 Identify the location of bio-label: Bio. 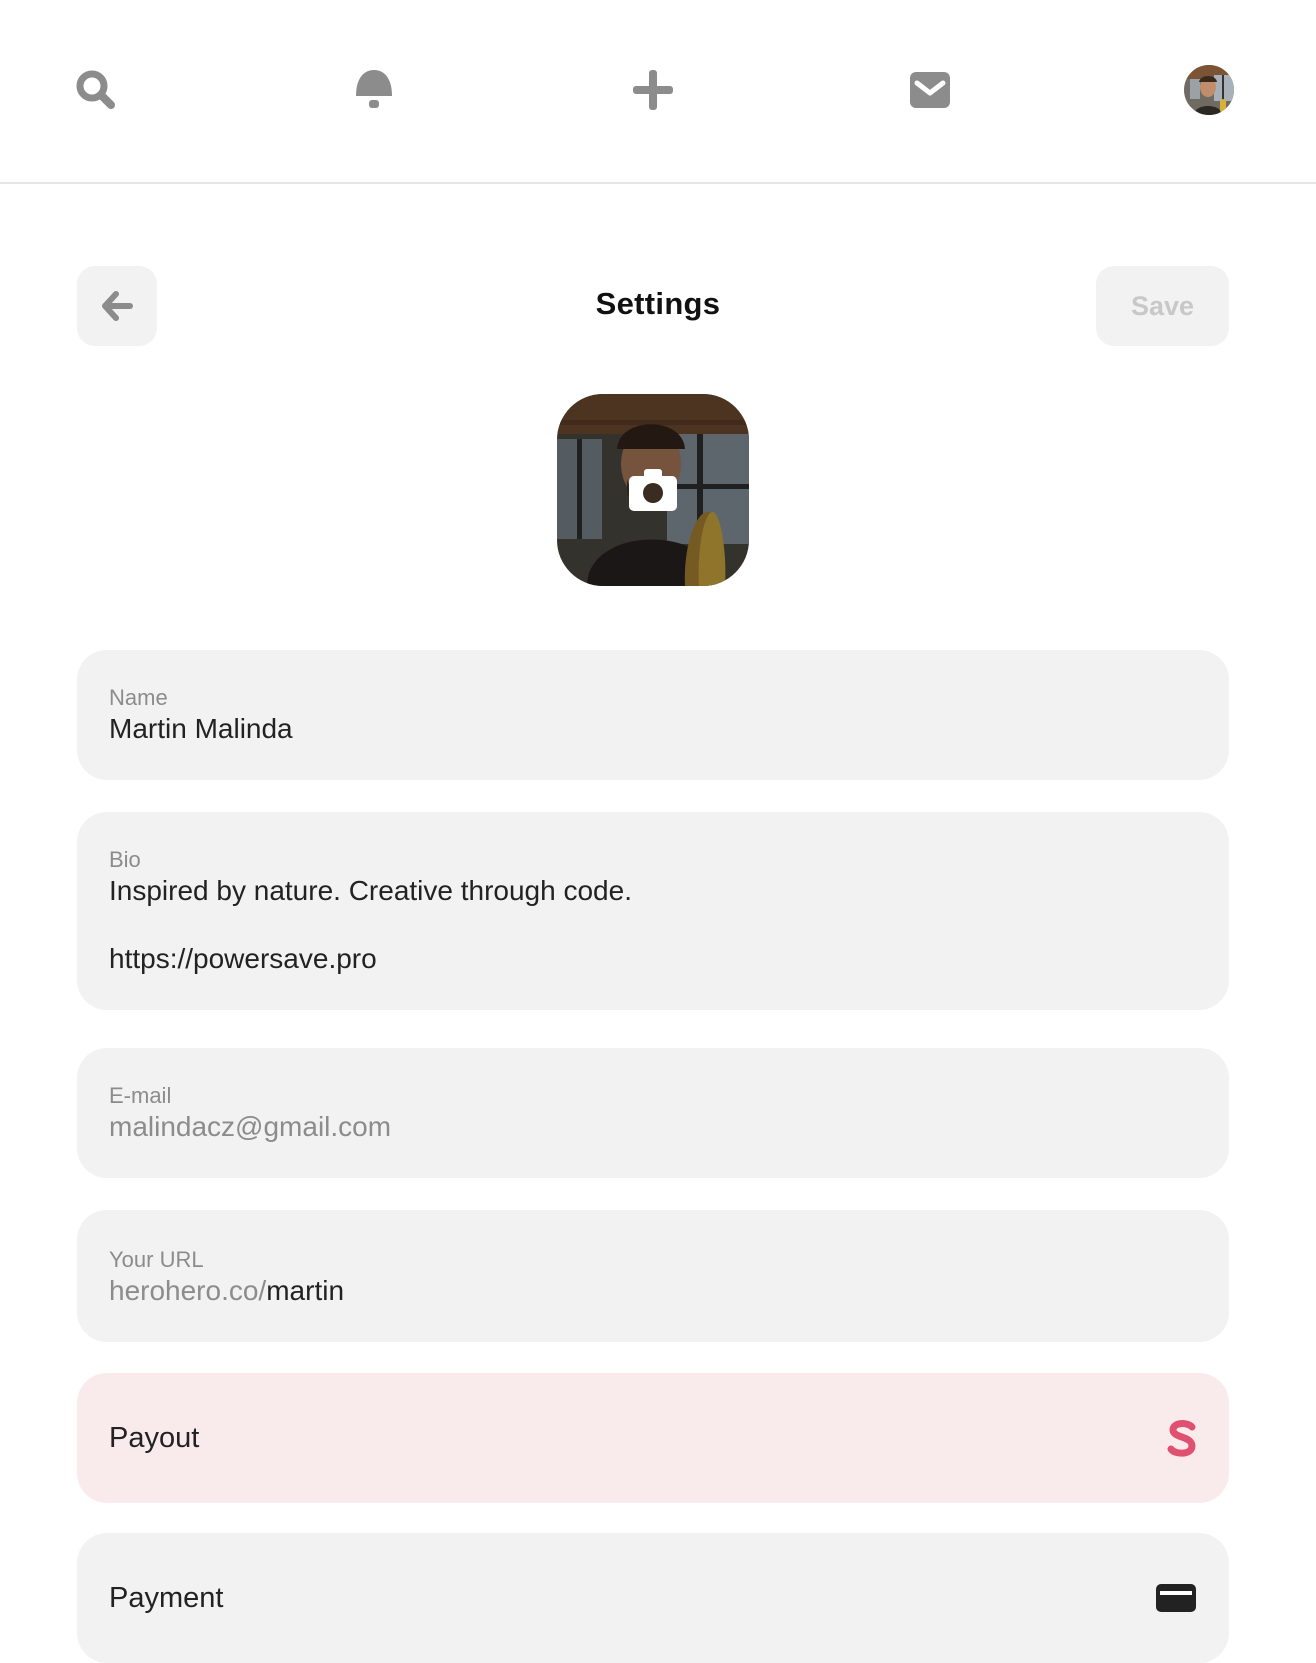
(125, 859).